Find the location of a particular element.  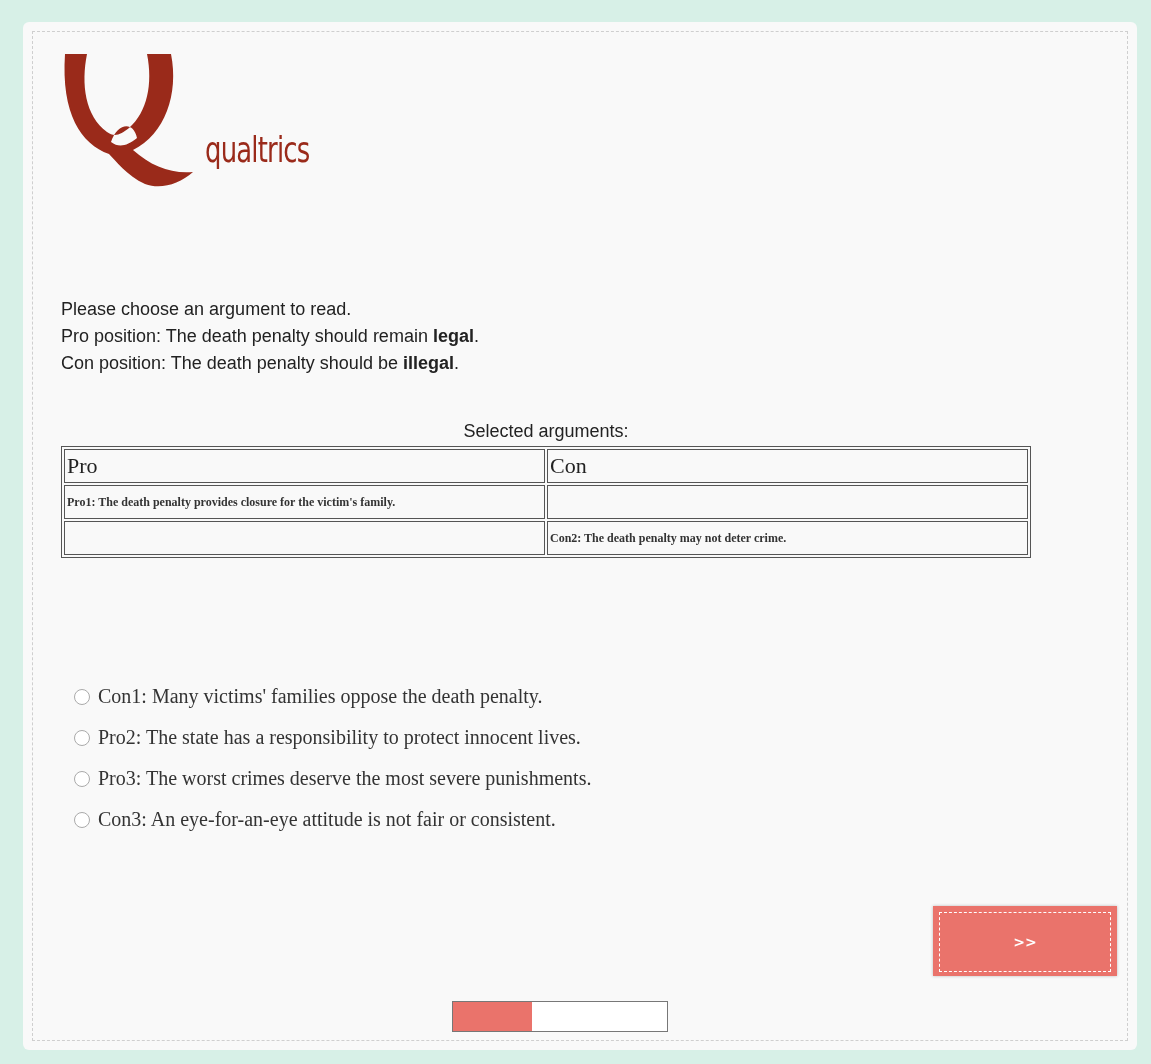

column-header: Pro is located at coordinates (304, 466).